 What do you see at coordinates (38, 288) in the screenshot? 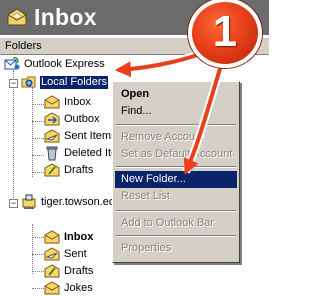
I see `tree-connector` at bounding box center [38, 288].